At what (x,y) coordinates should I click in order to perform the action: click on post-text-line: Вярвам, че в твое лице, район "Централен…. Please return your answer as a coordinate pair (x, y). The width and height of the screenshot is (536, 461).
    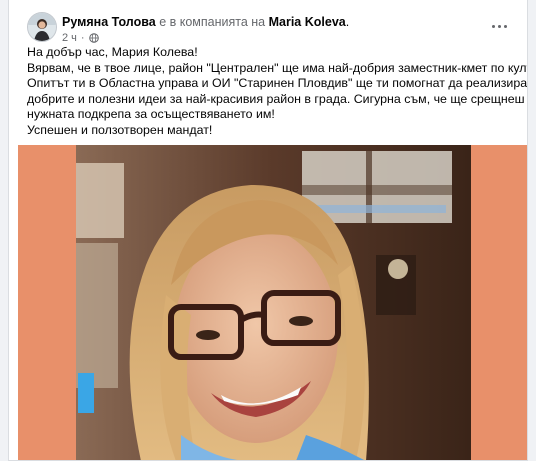
    Looking at the image, I should click on (277, 67).